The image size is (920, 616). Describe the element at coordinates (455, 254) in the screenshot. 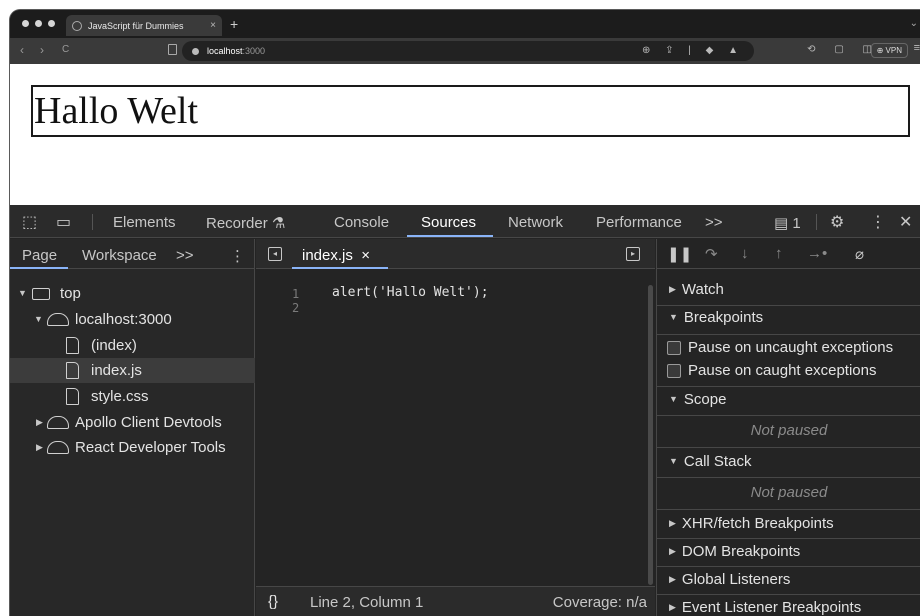

I see `editor-tabbar: ◂ index.js × ▸` at that location.